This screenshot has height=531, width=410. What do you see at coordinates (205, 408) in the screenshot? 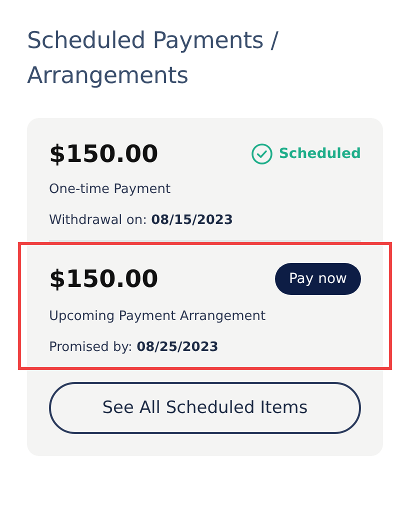
I see `see-all-button: See All Scheduled Items` at bounding box center [205, 408].